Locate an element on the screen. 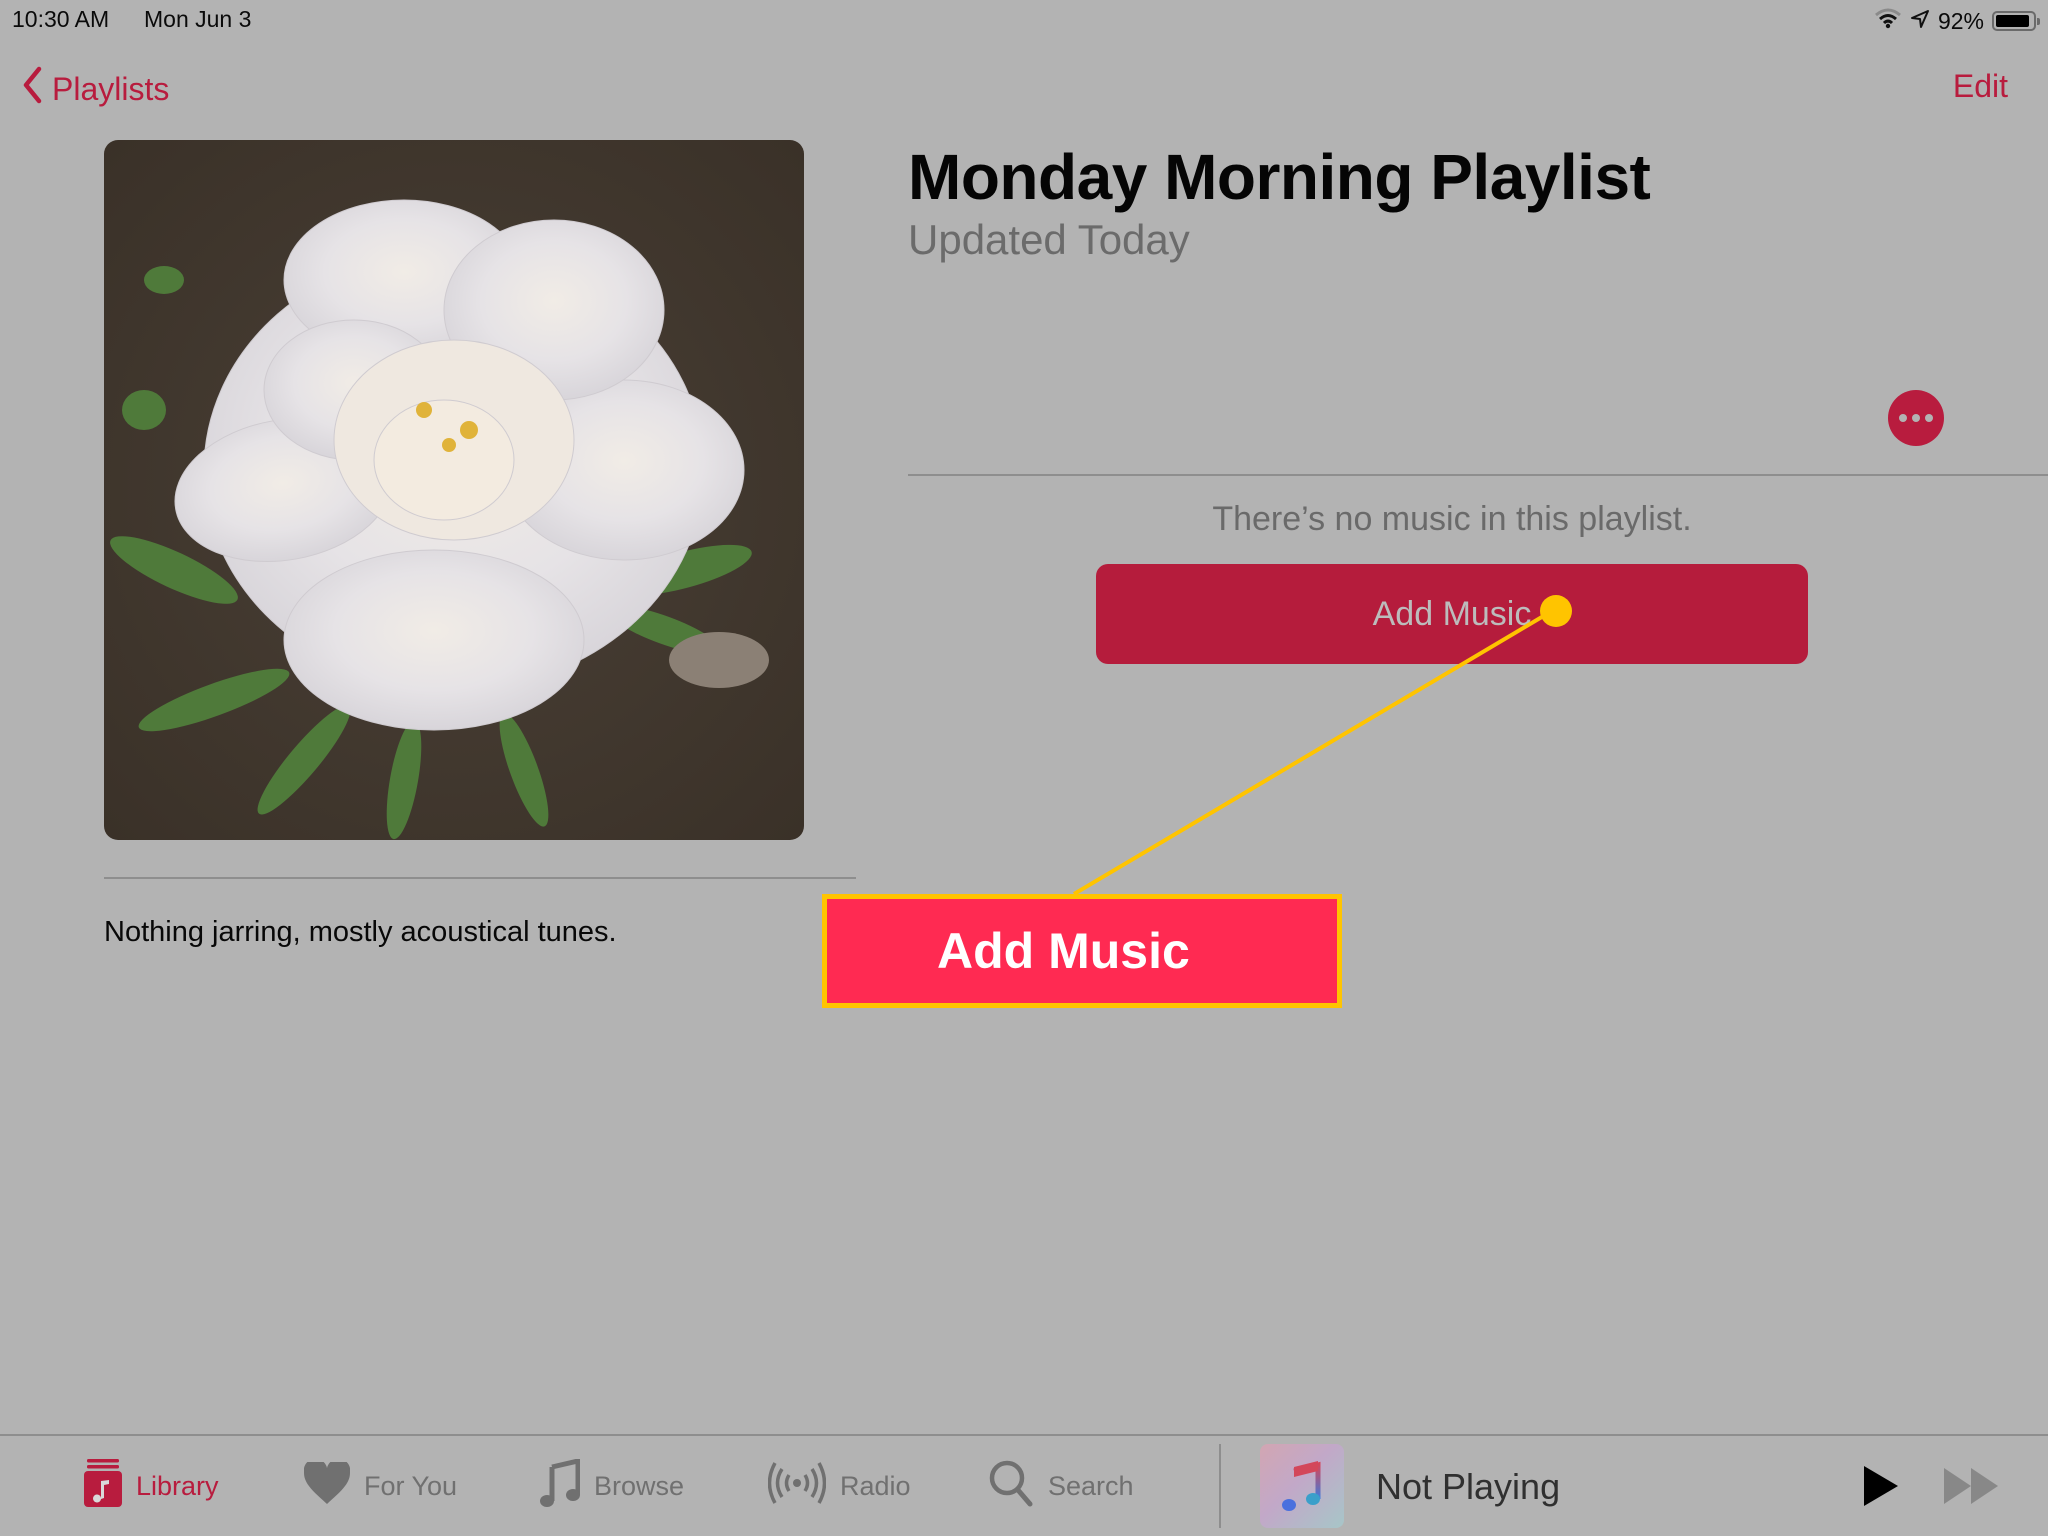  tab-search: Search is located at coordinates (1061, 1486).